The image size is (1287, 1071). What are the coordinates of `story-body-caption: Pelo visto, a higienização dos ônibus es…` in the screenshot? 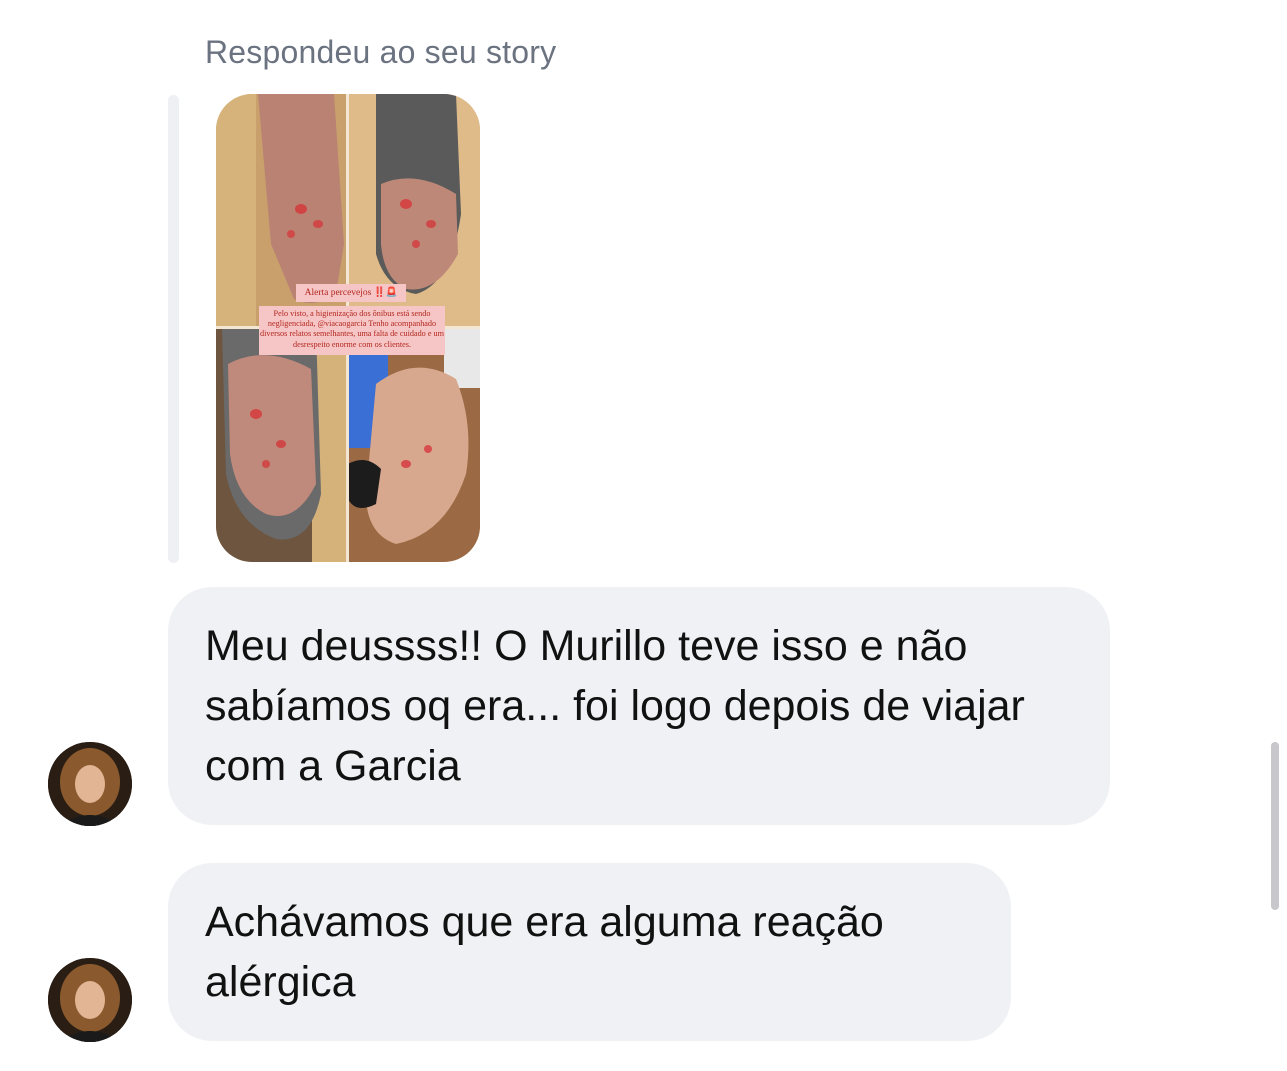 It's located at (352, 330).